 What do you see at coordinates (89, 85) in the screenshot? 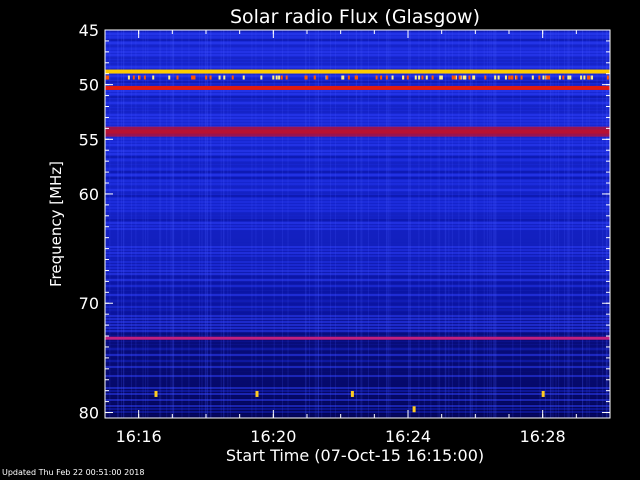
I see `y-tick-label: 50` at bounding box center [89, 85].